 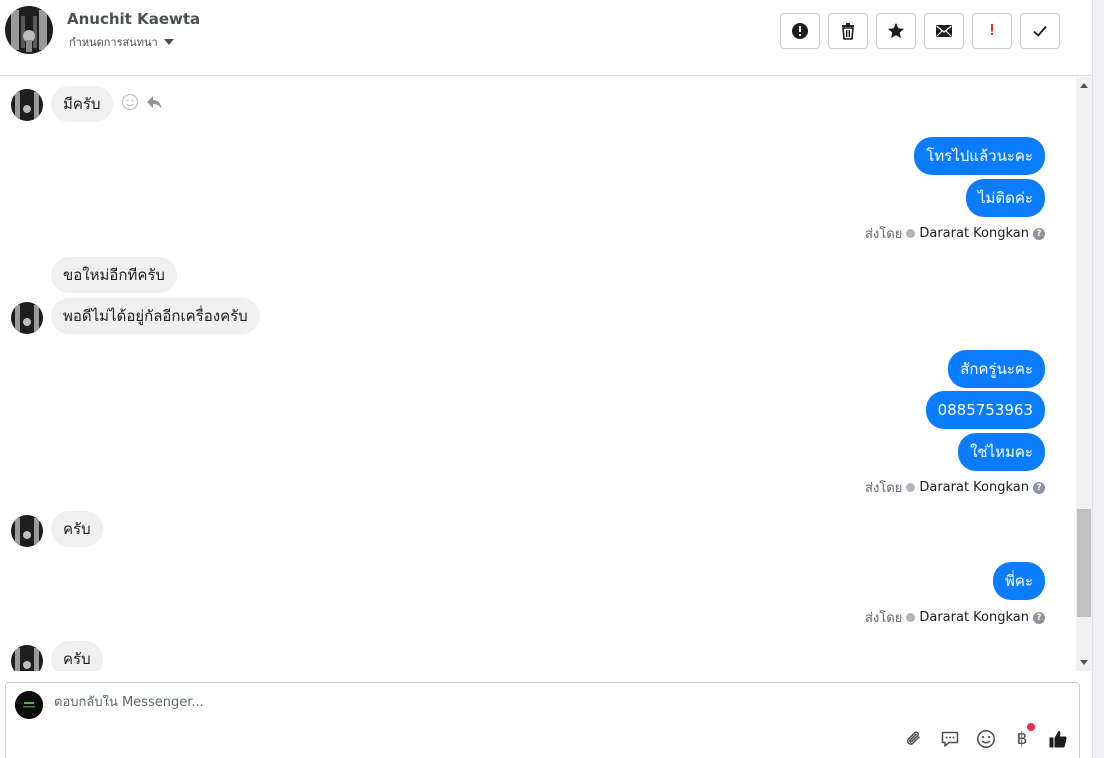 I want to click on paperclip-icon, so click(x=913, y=738).